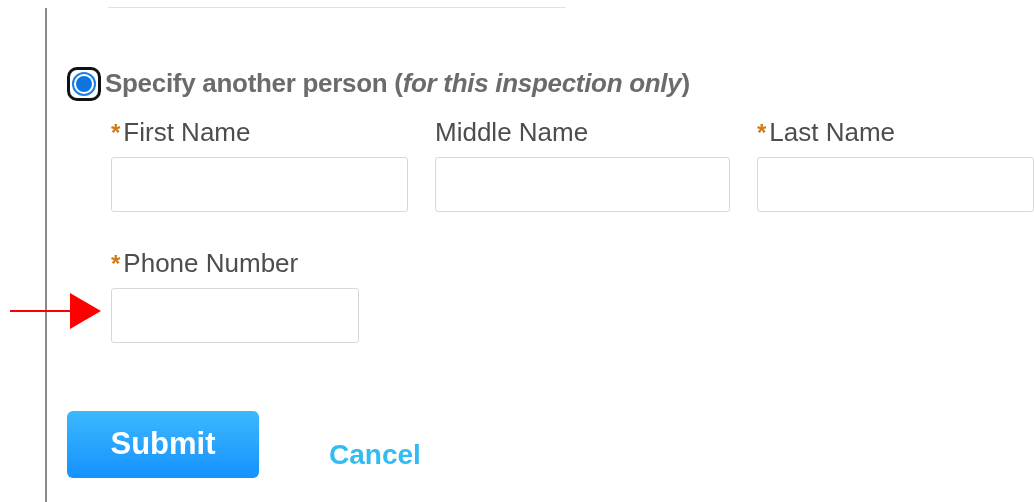 The image size is (1034, 502). What do you see at coordinates (375, 455) in the screenshot?
I see `cancel-link: Cancel` at bounding box center [375, 455].